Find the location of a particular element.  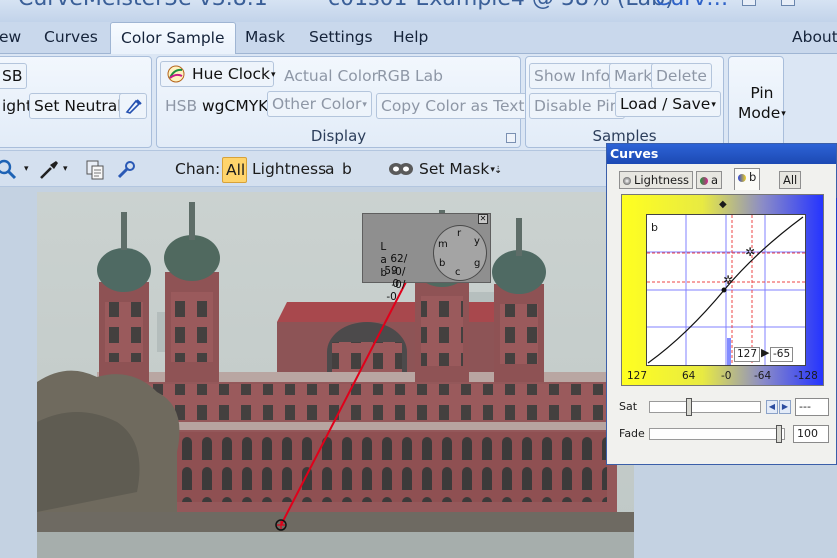

load-save-dropdown: Load / Save▾ is located at coordinates (668, 104).